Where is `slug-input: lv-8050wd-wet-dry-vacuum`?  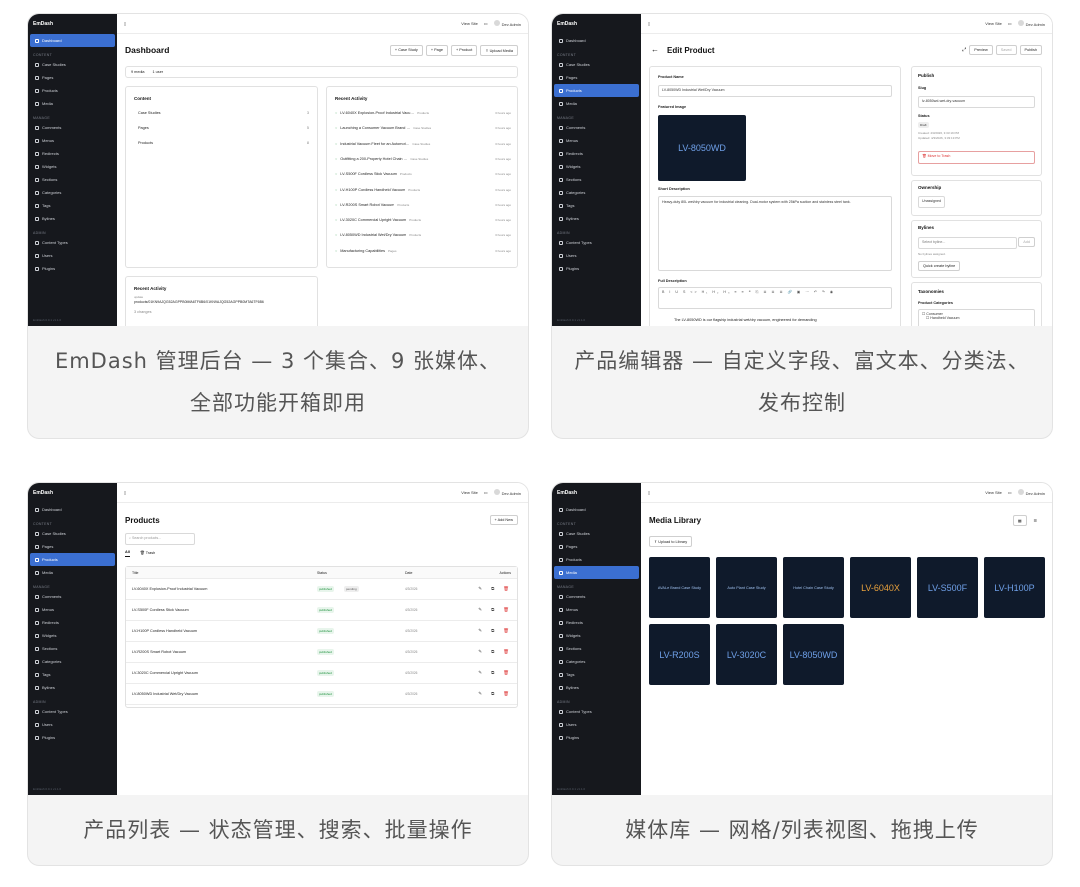
slug-input: lv-8050wd-wet-dry-vacuum is located at coordinates (976, 102).